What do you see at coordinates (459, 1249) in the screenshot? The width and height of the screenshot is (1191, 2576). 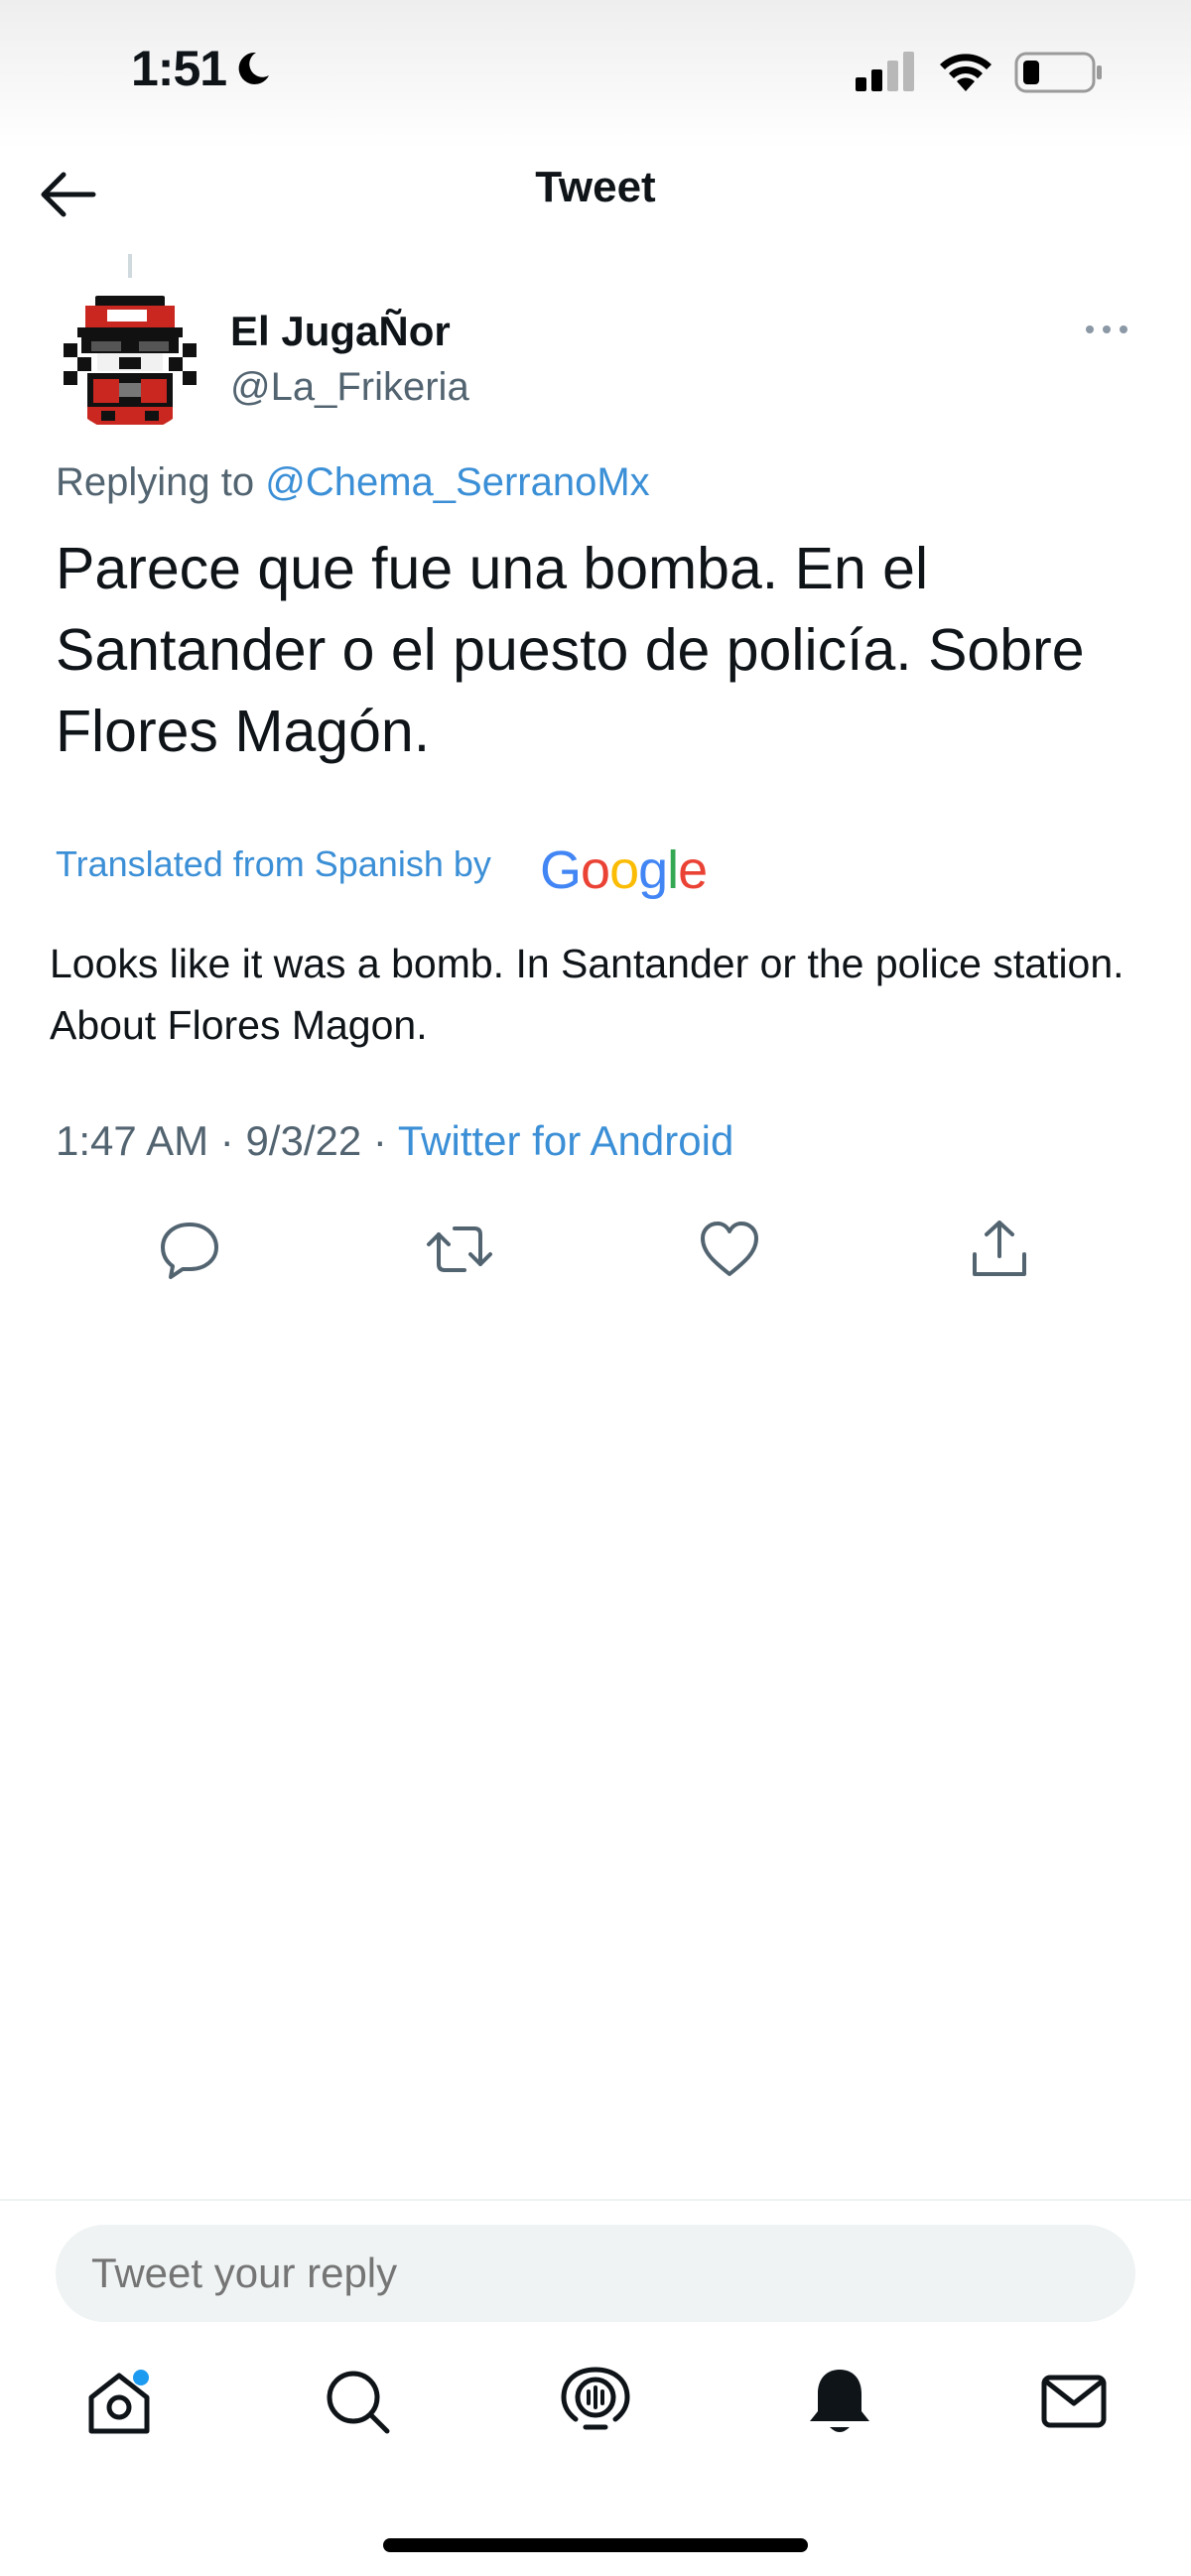 I see `retweet-icon` at bounding box center [459, 1249].